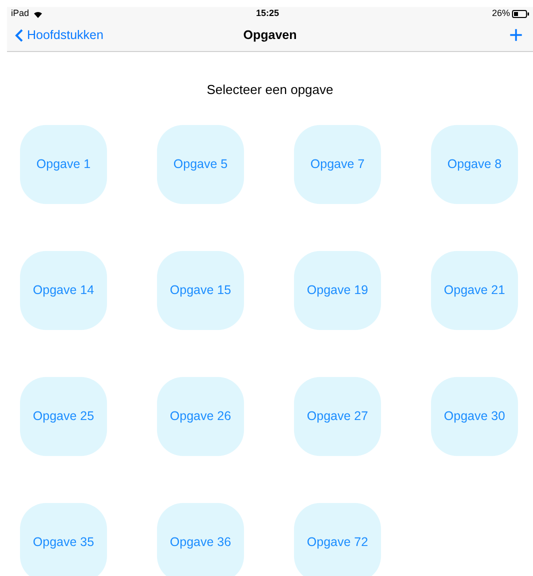  What do you see at coordinates (474, 416) in the screenshot?
I see `exercise-button: Opgave 30` at bounding box center [474, 416].